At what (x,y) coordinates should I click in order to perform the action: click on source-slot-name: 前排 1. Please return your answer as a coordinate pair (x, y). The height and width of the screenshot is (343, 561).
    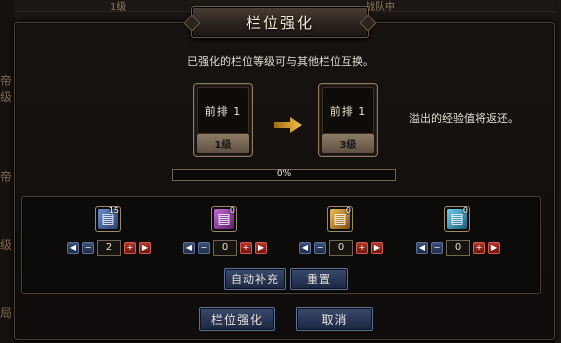
    Looking at the image, I should click on (223, 111).